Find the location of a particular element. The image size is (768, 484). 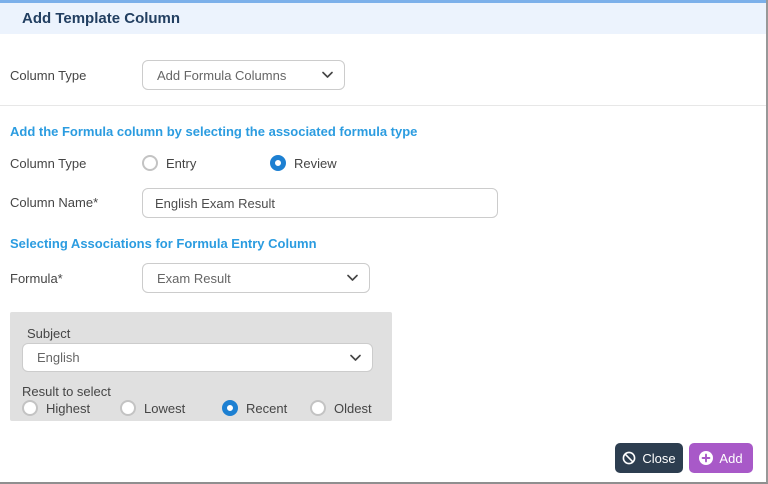

modal-header: Add Template Column is located at coordinates (383, 18).